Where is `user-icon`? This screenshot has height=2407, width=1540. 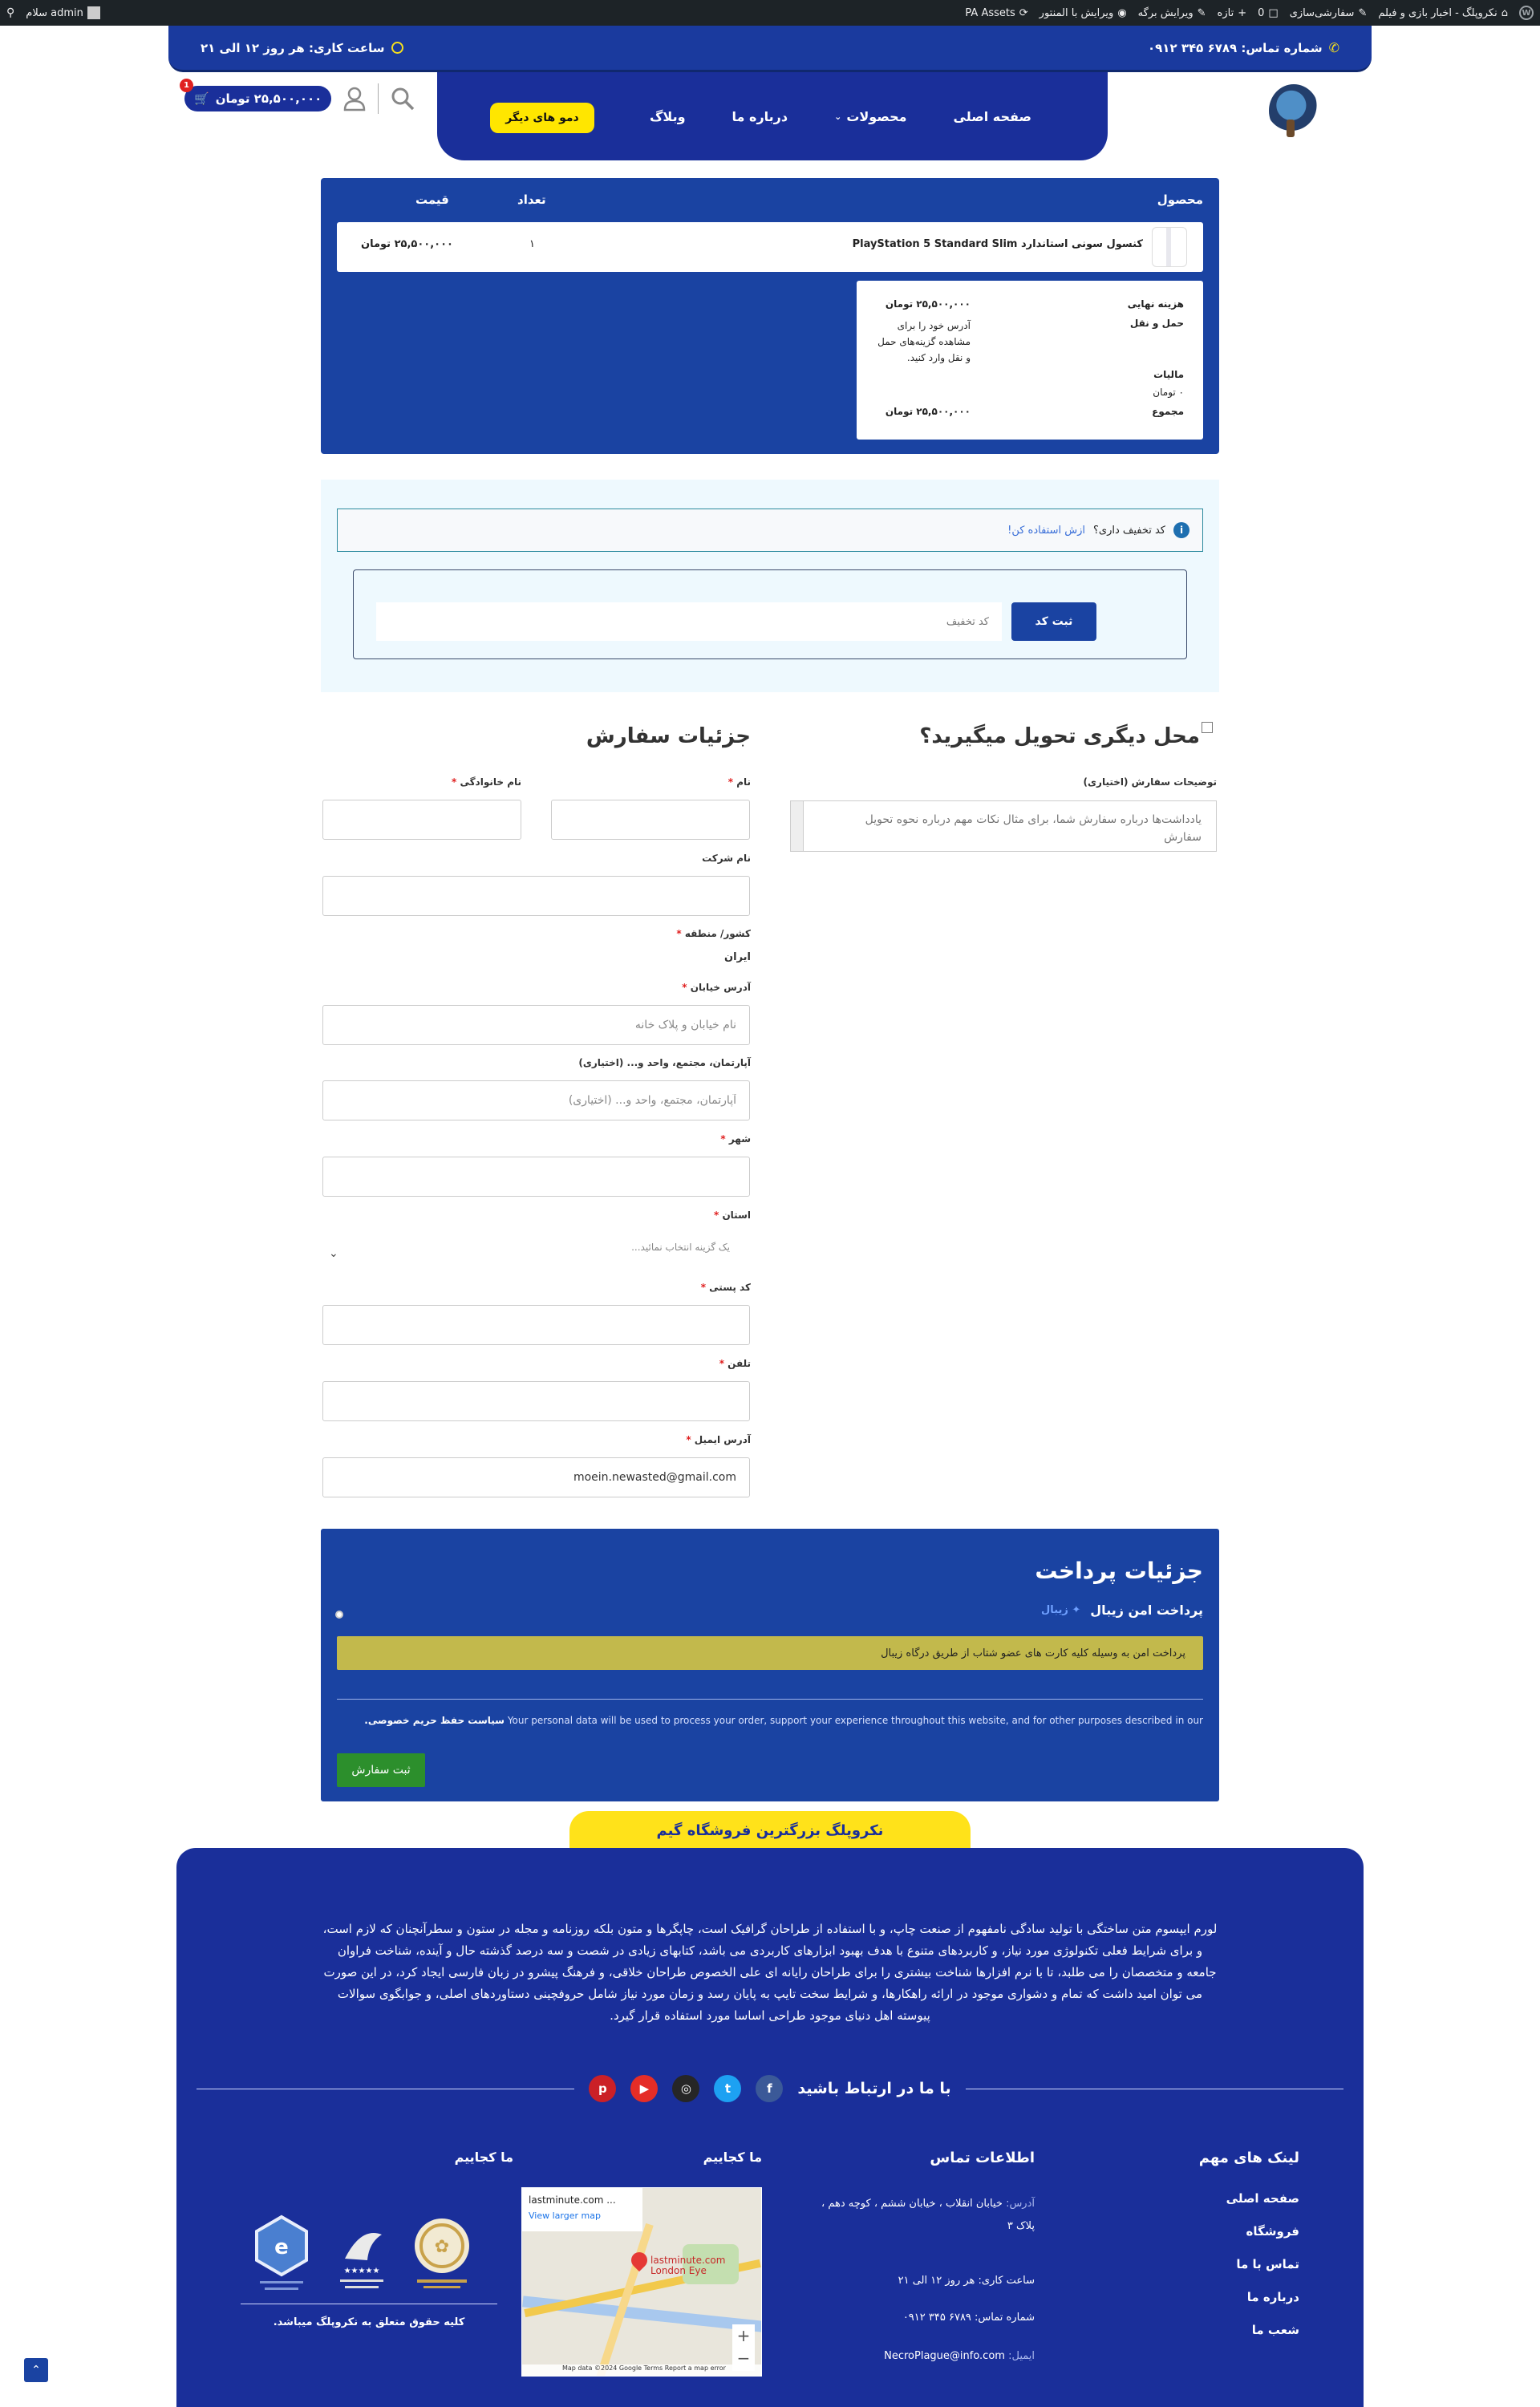
user-icon is located at coordinates (354, 98).